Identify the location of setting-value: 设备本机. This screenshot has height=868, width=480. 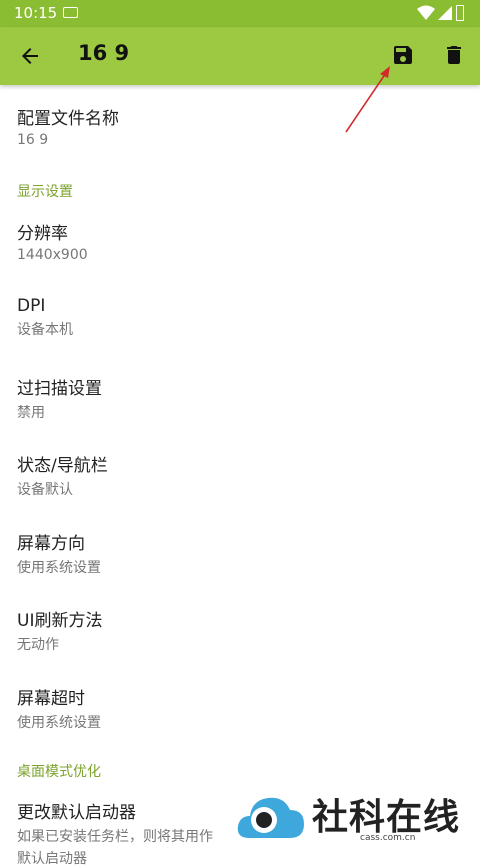
(45, 330).